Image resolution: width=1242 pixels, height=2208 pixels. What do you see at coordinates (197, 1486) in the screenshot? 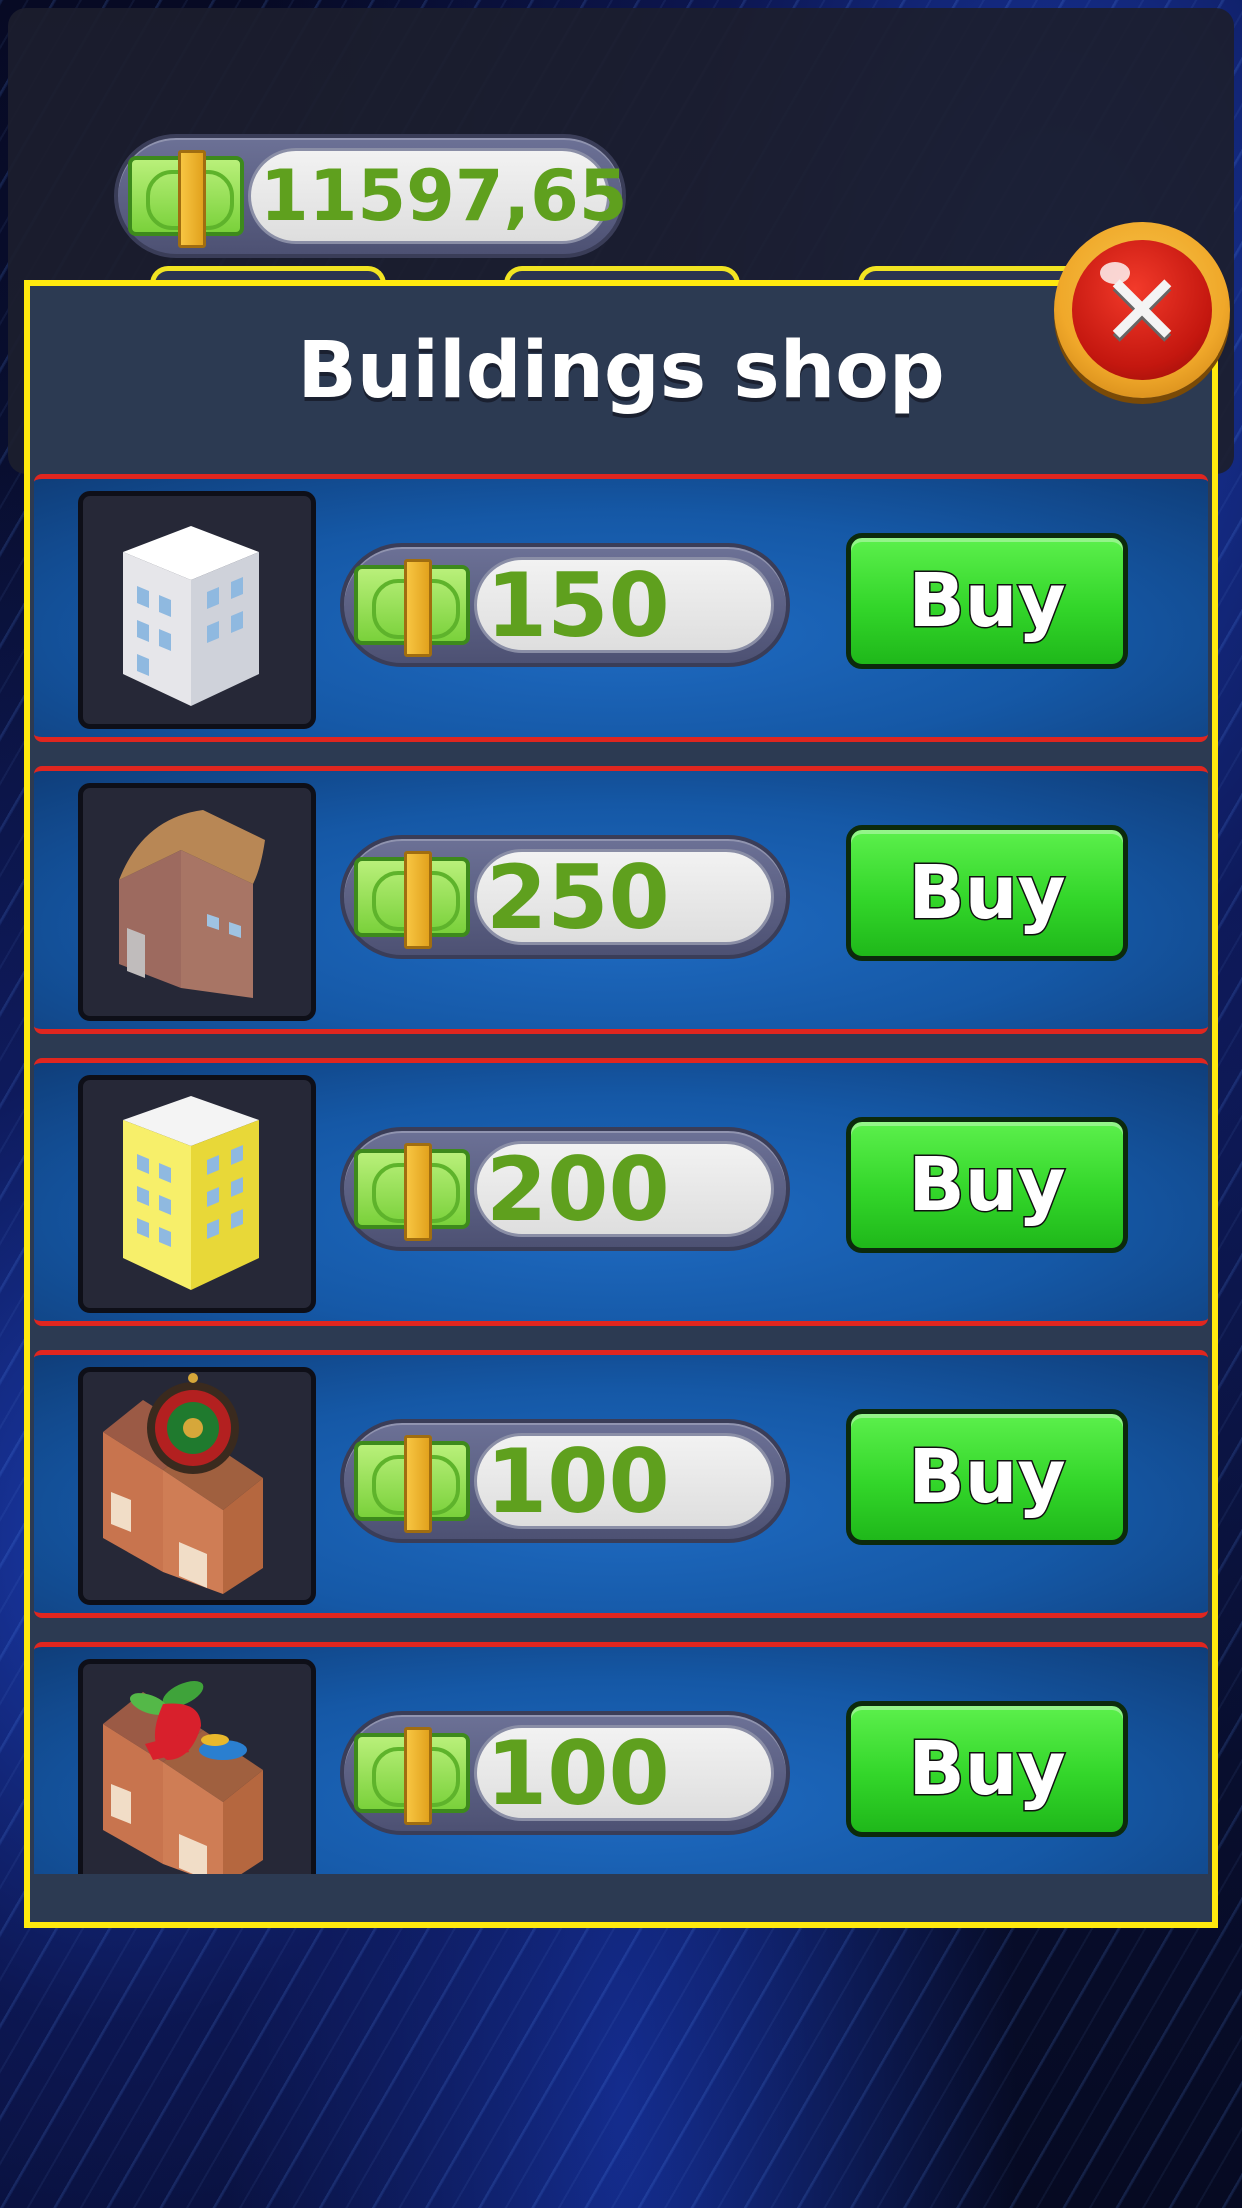
I see `casino-roulette-house-icon` at bounding box center [197, 1486].